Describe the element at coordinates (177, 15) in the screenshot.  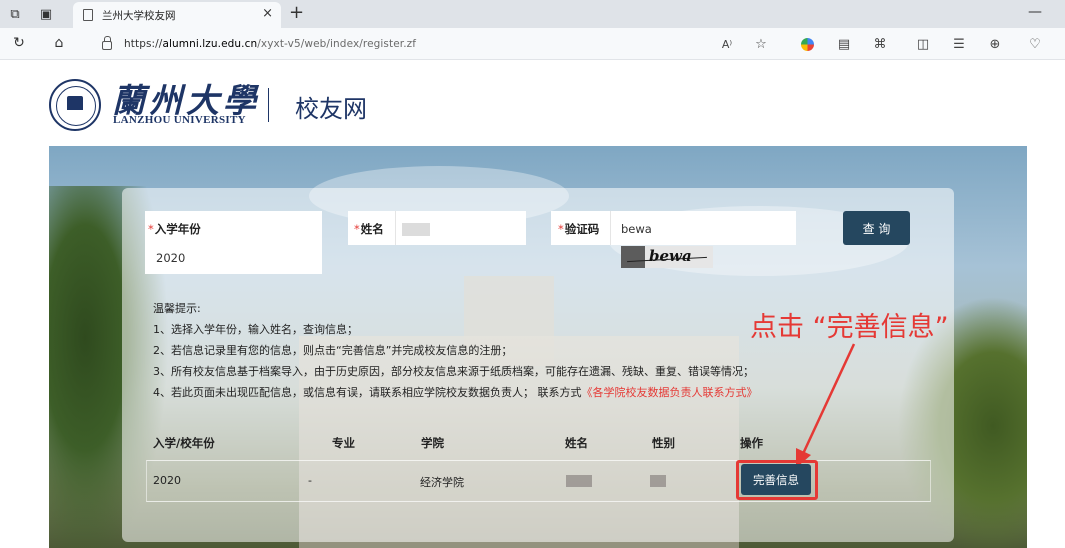
I see `browser-tab-active: 兰州大学校友网 ×` at that location.